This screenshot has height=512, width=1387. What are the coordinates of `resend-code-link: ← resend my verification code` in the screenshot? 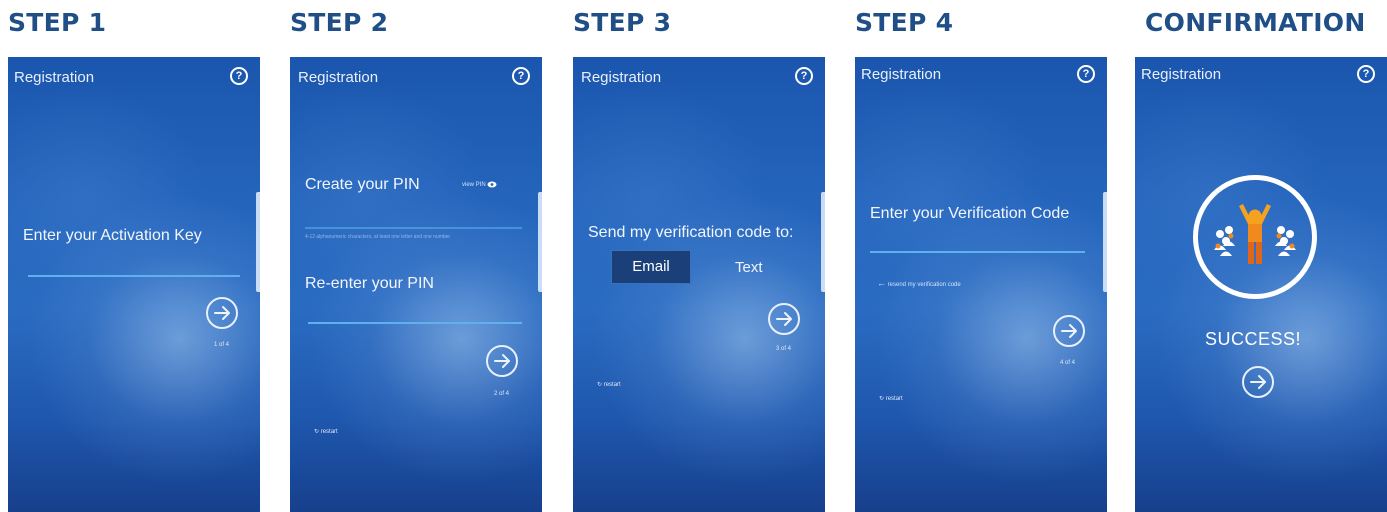 It's located at (919, 283).